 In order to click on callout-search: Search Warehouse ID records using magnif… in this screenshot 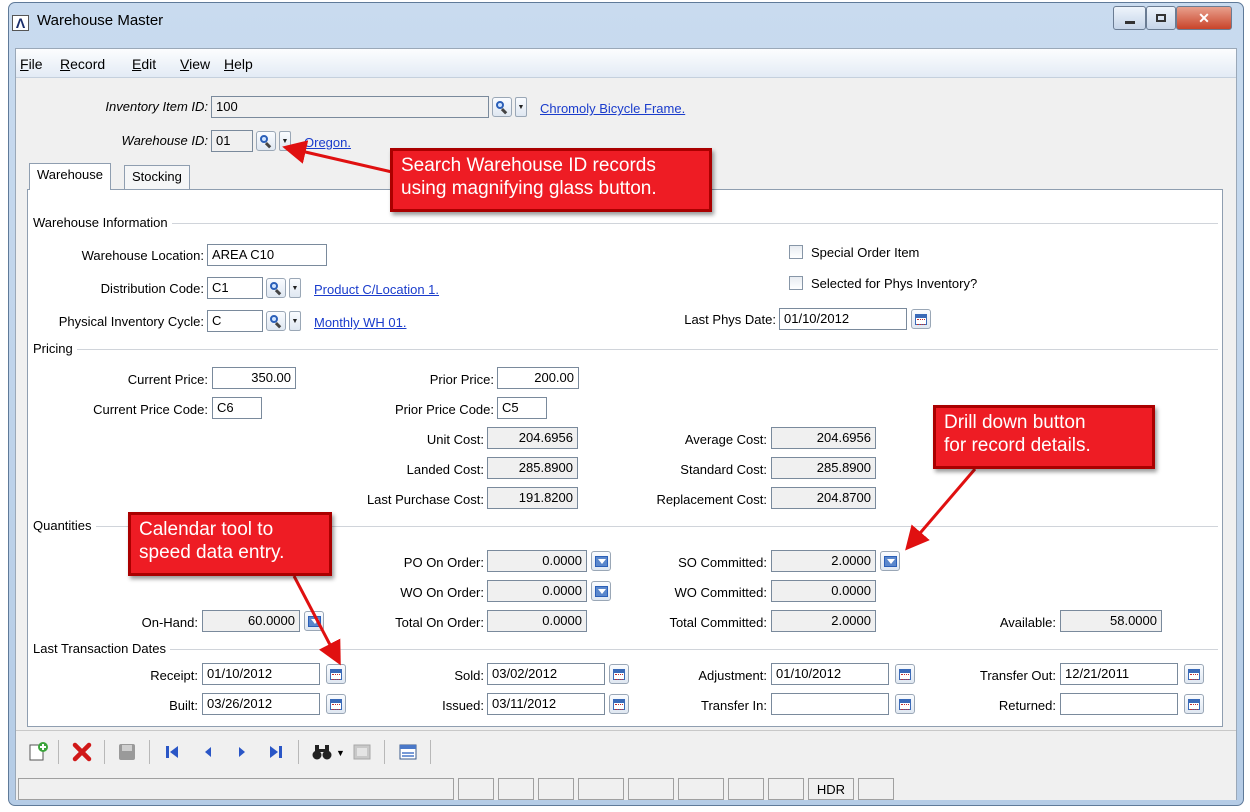, I will do `click(551, 180)`.